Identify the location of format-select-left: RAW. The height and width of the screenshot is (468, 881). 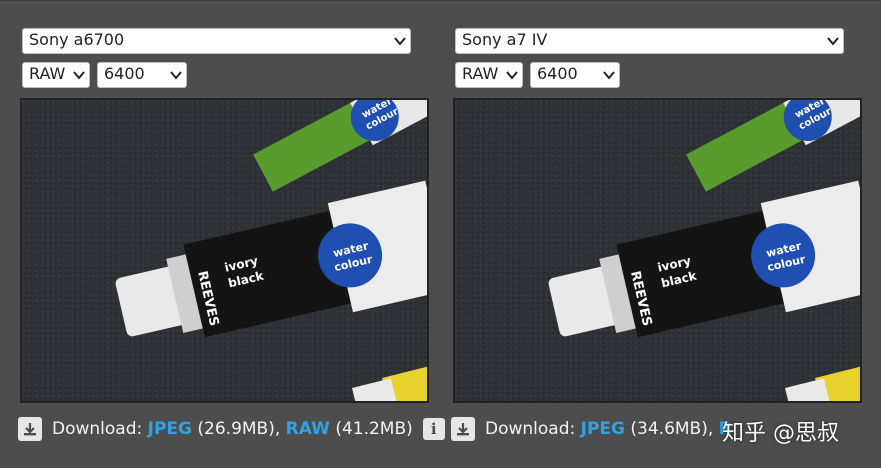
(56, 75).